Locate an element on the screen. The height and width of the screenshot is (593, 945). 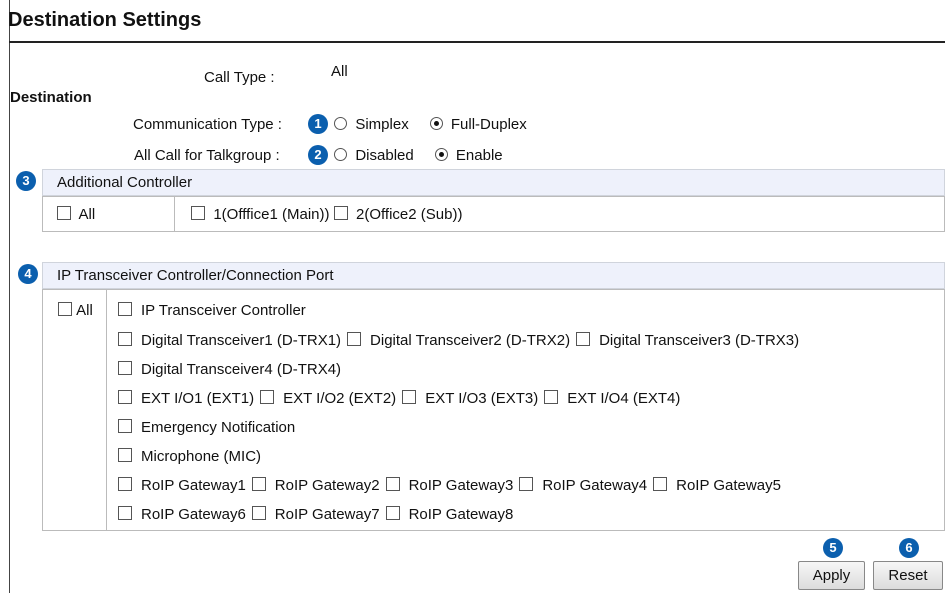
all-call-options: Disabled Enable is located at coordinates (418, 155).